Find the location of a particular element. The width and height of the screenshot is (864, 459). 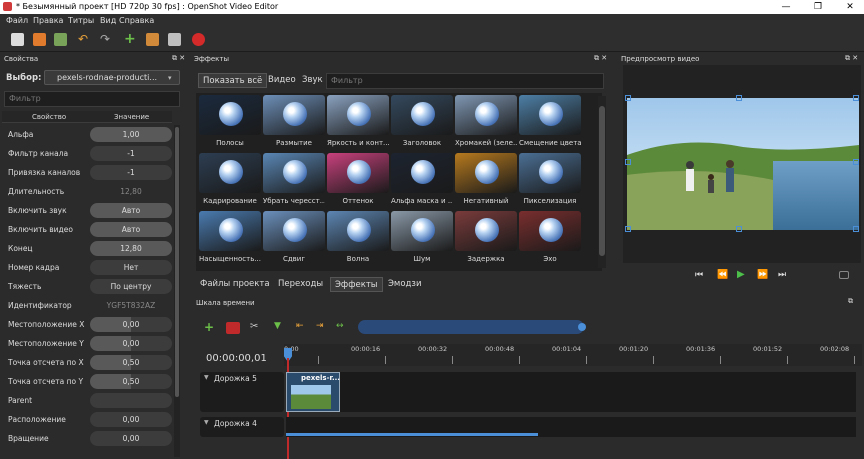

property-row: Вращение 0,00 is located at coordinates (87, 438).